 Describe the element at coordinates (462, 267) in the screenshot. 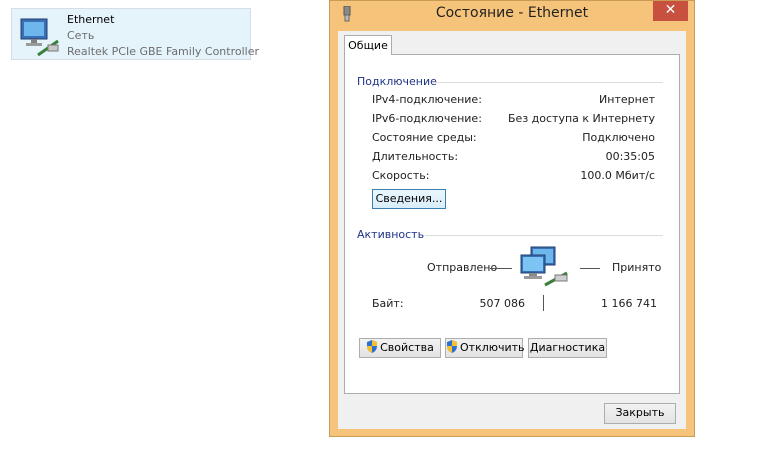

I see `sent-label: Отправлено` at that location.